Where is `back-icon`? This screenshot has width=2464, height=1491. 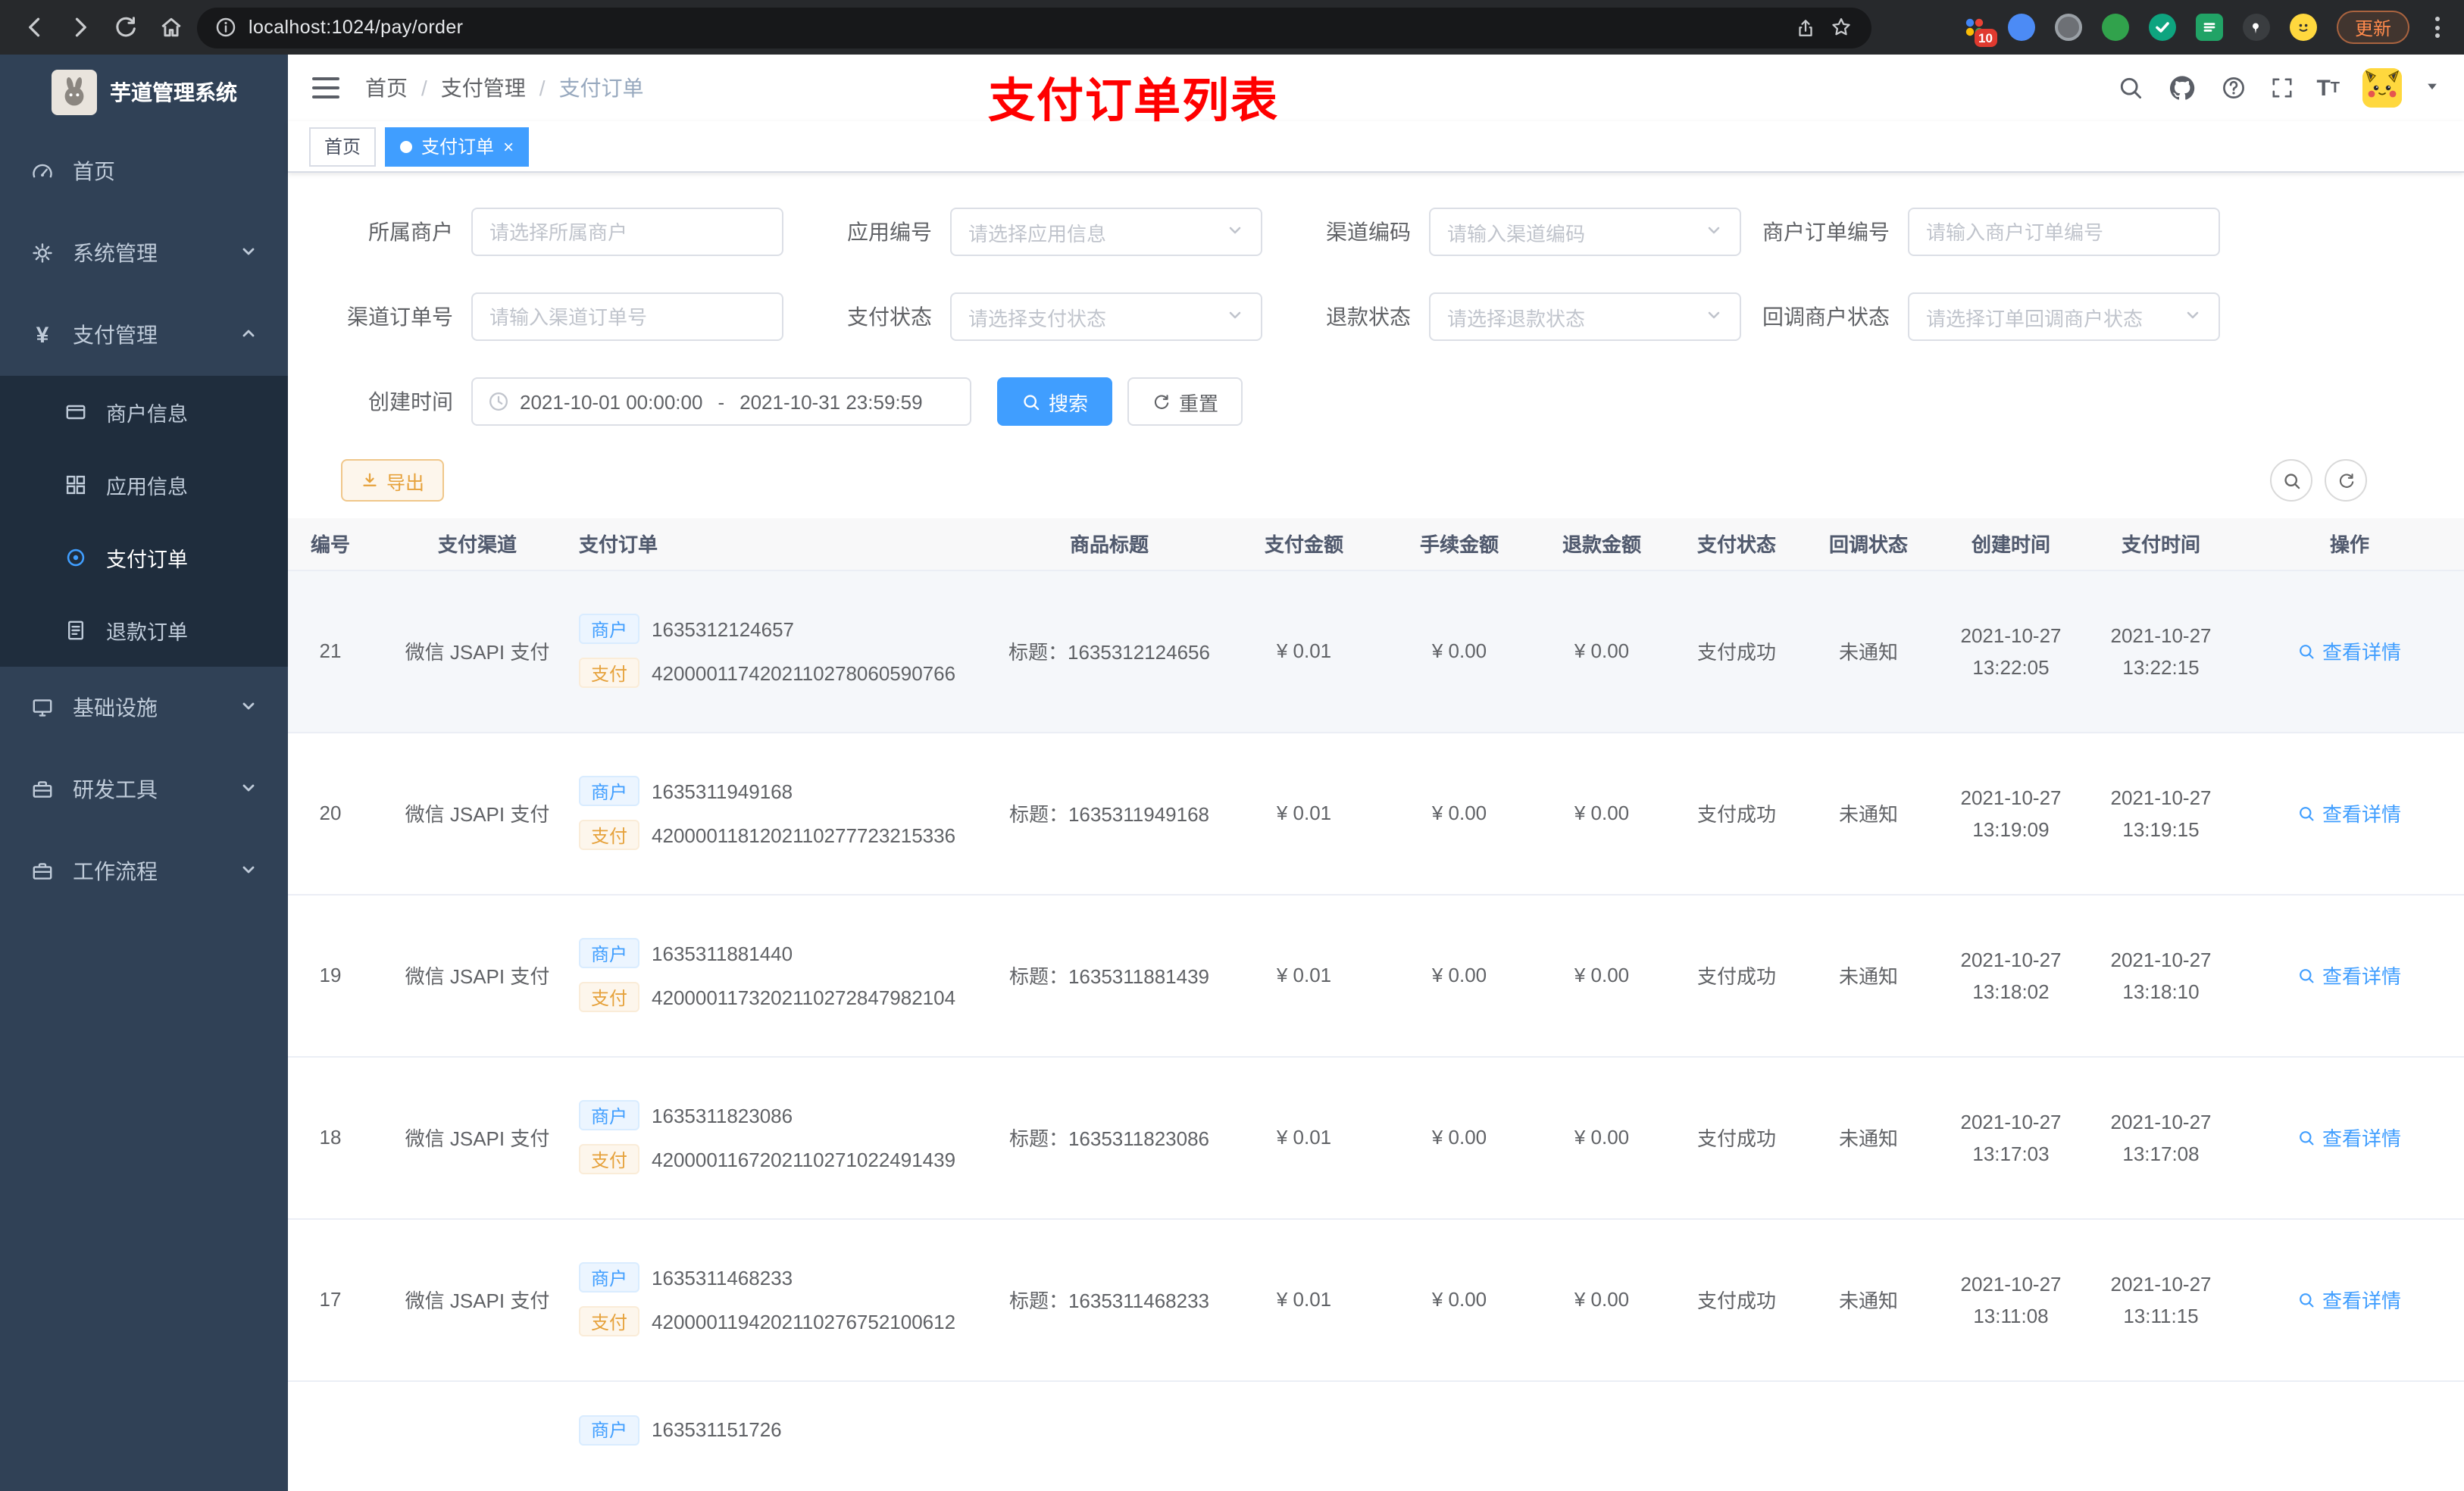
back-icon is located at coordinates (35, 27).